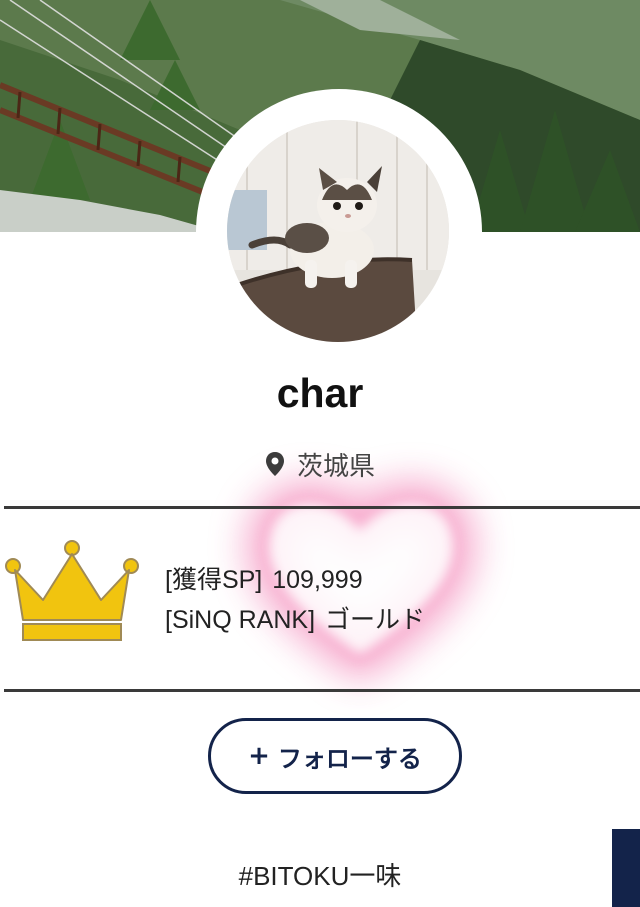 The image size is (640, 907). Describe the element at coordinates (375, 620) in the screenshot. I see `rank-value: ゴールド` at that location.